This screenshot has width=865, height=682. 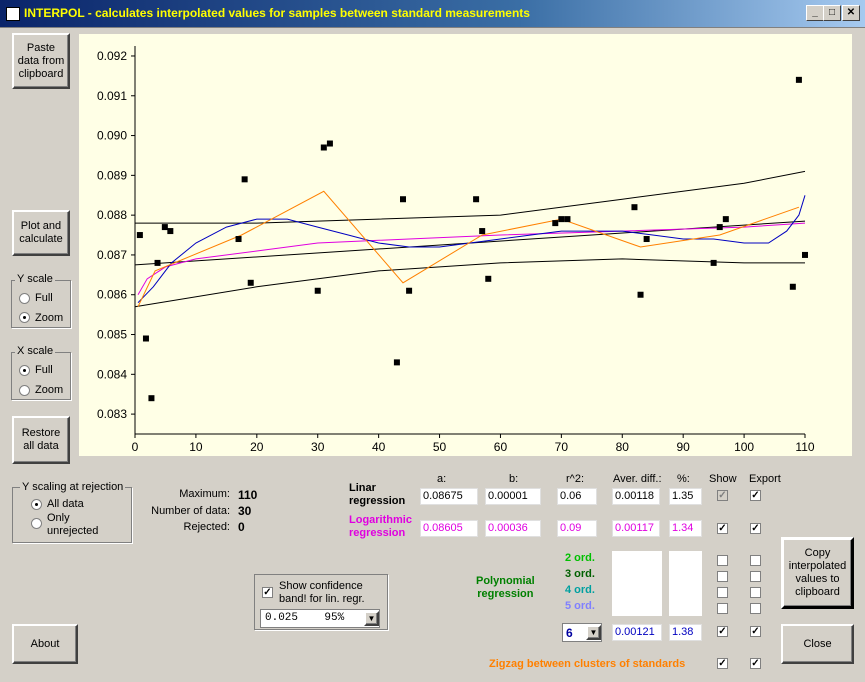 I want to click on y-tick-label: 0.084, so click(x=112, y=374).